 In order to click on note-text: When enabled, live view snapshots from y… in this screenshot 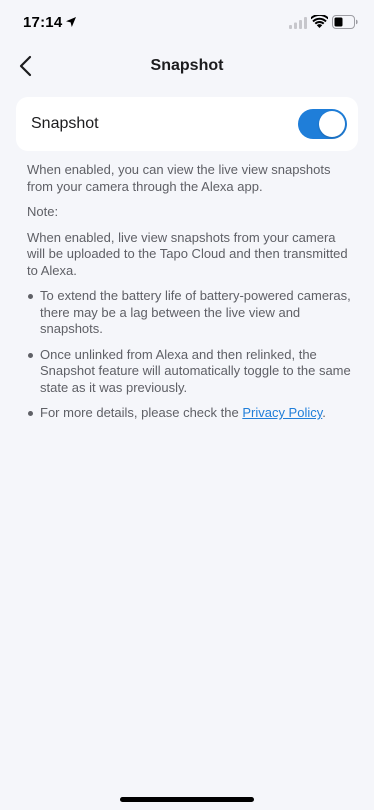, I will do `click(187, 253)`.